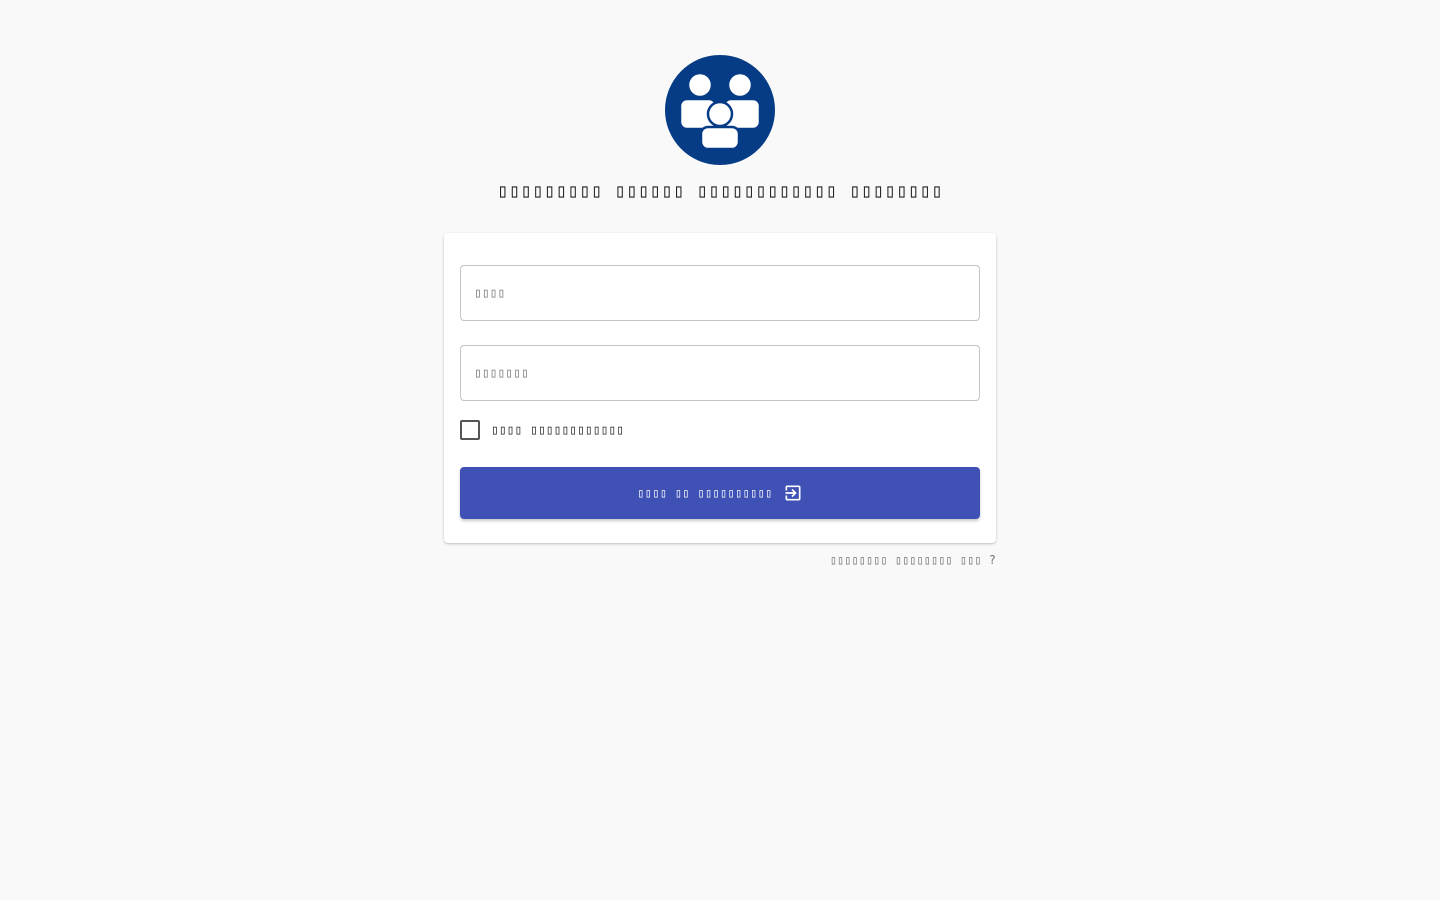  I want to click on login-button: ▯▯▯▯ ▯▯ ▯▯▯▯▯▯▯▯▯▯, so click(720, 493).